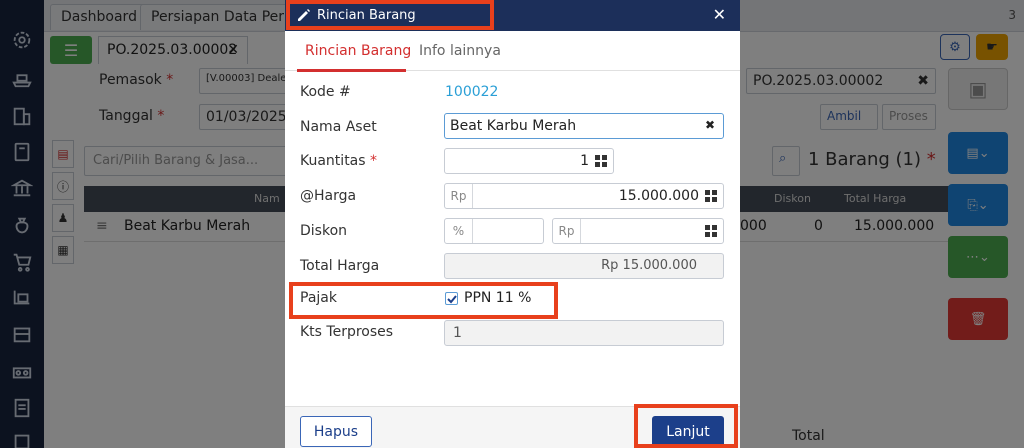 This screenshot has height=448, width=1024. What do you see at coordinates (584, 161) in the screenshot?
I see `kuantitas-value: 1` at bounding box center [584, 161].